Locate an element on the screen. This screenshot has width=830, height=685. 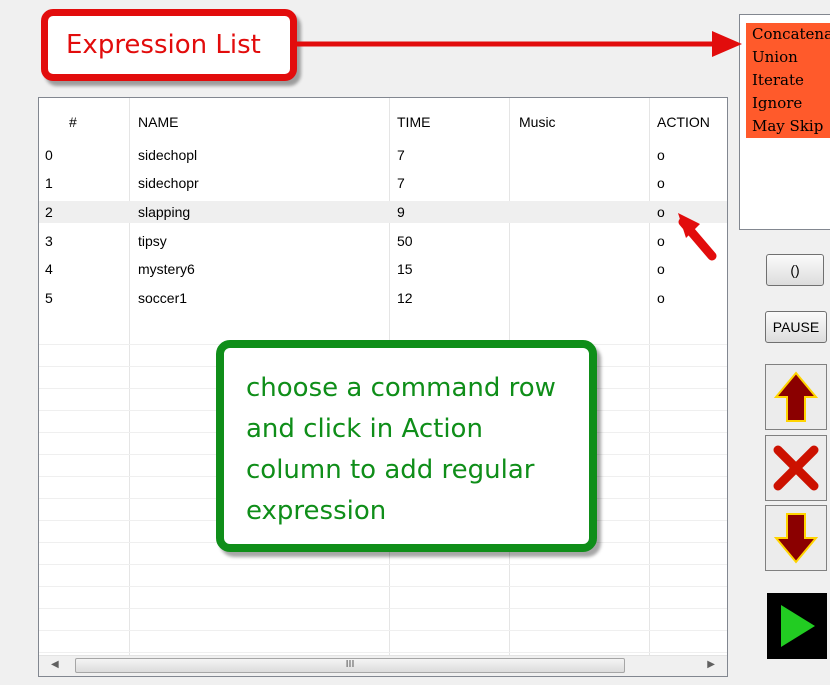
table-row: 4 mystery6 15 o is located at coordinates (383, 269).